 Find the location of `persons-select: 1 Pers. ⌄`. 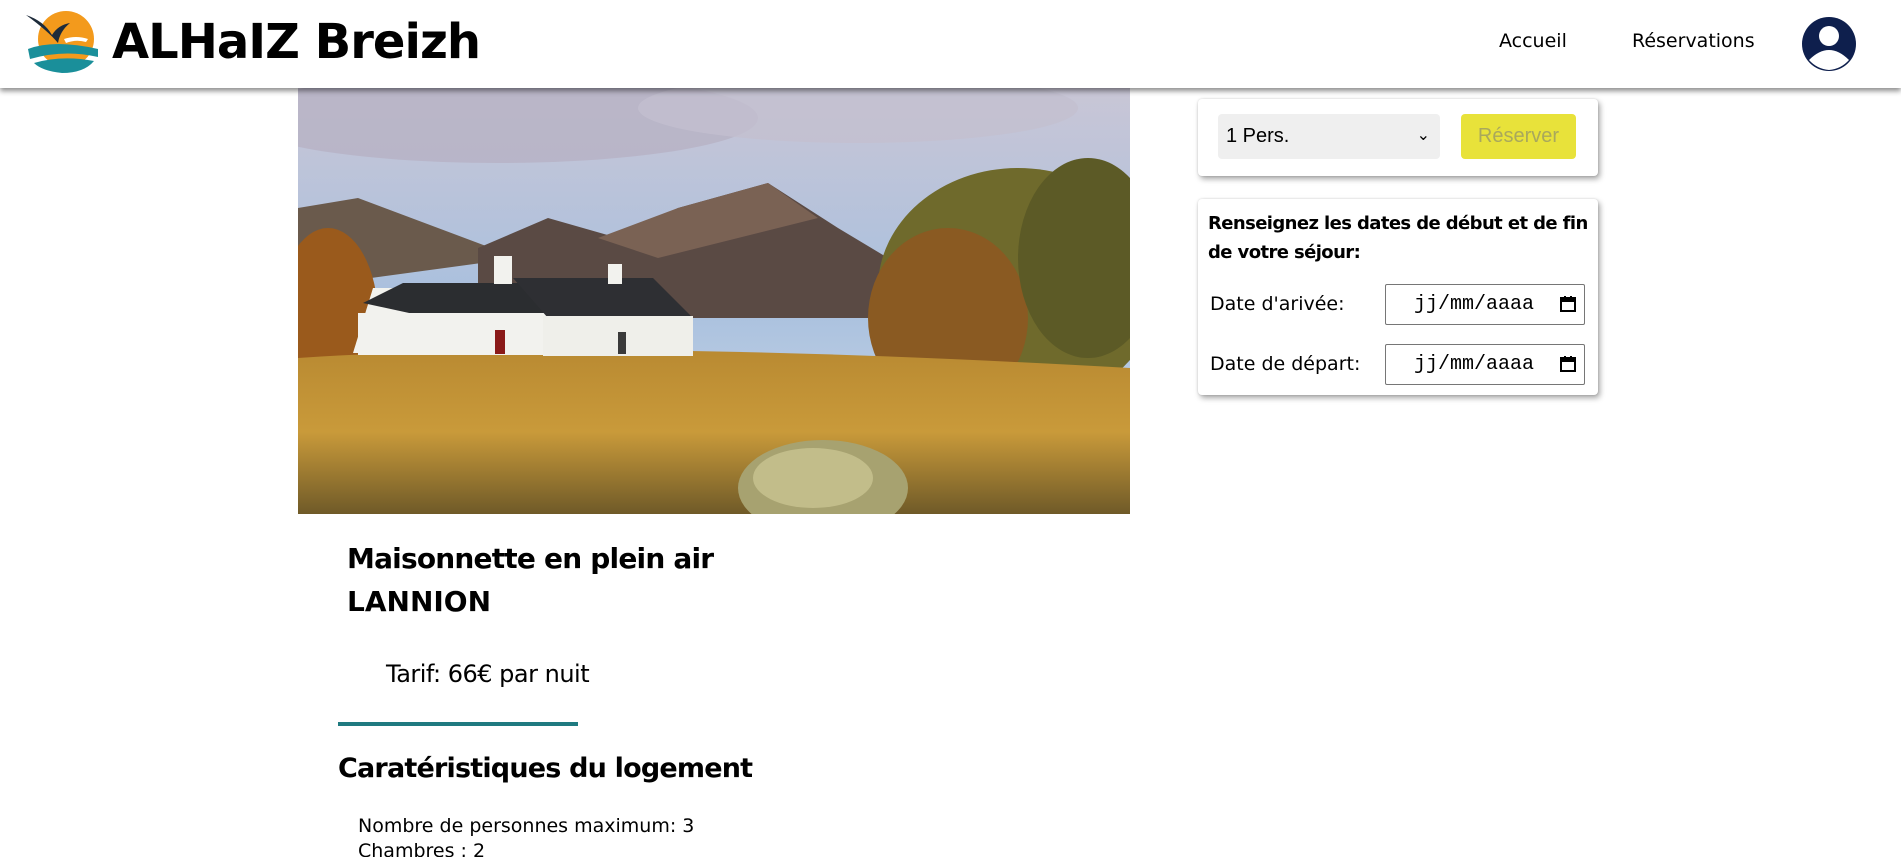

persons-select: 1 Pers. ⌄ is located at coordinates (1329, 136).